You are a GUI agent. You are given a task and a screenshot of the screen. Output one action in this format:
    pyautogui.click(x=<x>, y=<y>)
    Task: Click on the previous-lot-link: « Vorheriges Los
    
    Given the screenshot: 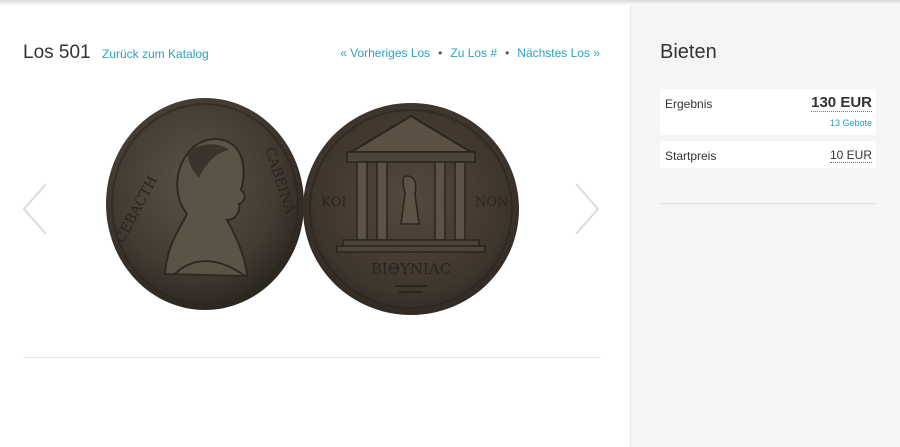 What is the action you would take?
    pyautogui.click(x=385, y=53)
    